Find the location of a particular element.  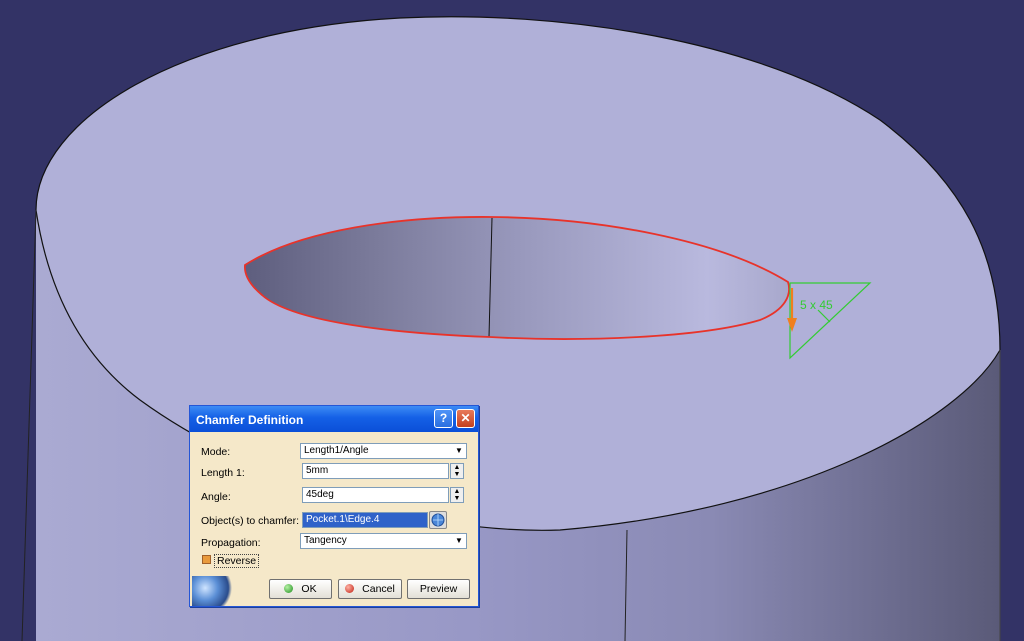

cancel-button: Cancel is located at coordinates (370, 589).